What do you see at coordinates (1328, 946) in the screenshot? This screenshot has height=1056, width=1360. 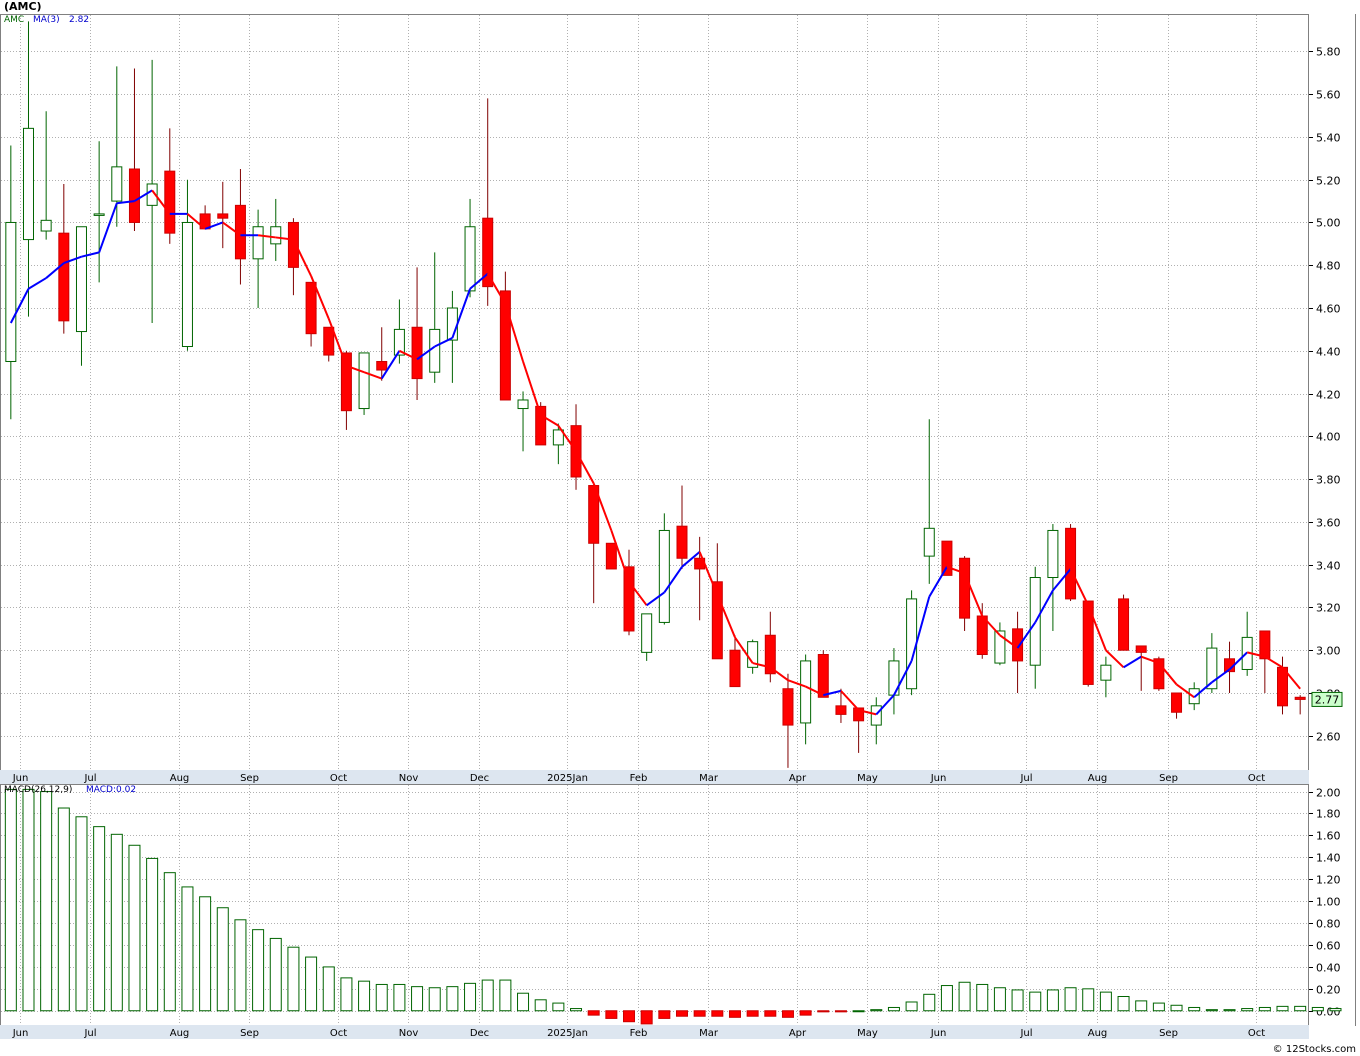 I see `macd-y-label: 0.60` at bounding box center [1328, 946].